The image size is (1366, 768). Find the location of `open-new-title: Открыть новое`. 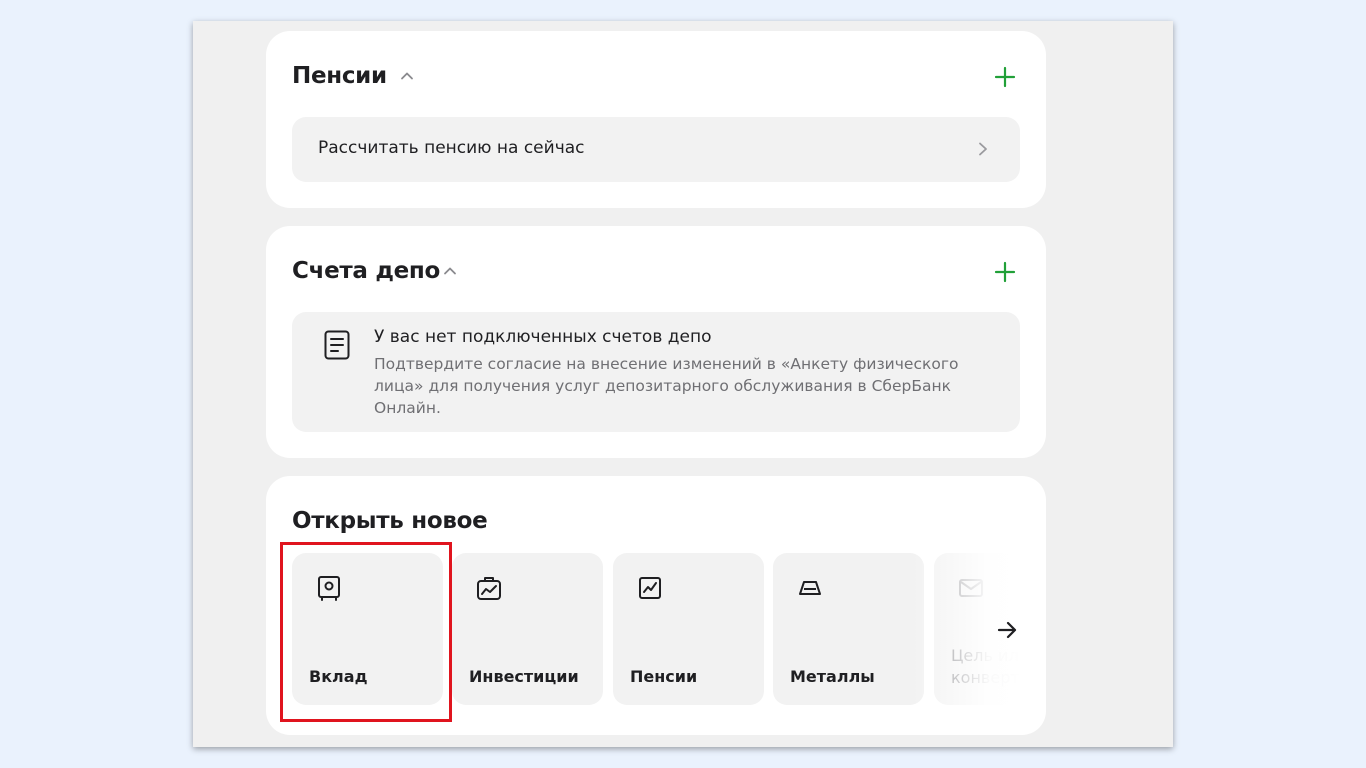

open-new-title: Открыть новое is located at coordinates (390, 521).